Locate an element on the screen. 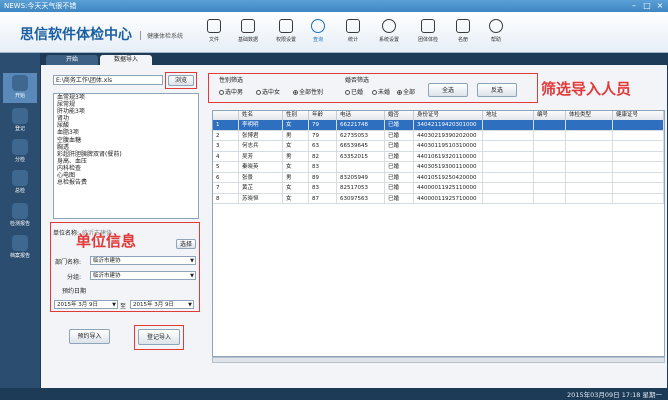 The width and height of the screenshot is (668, 400). table-row: 8 苏晓恒女 87 63097563 已婚 44000011925710000 is located at coordinates (438, 198).